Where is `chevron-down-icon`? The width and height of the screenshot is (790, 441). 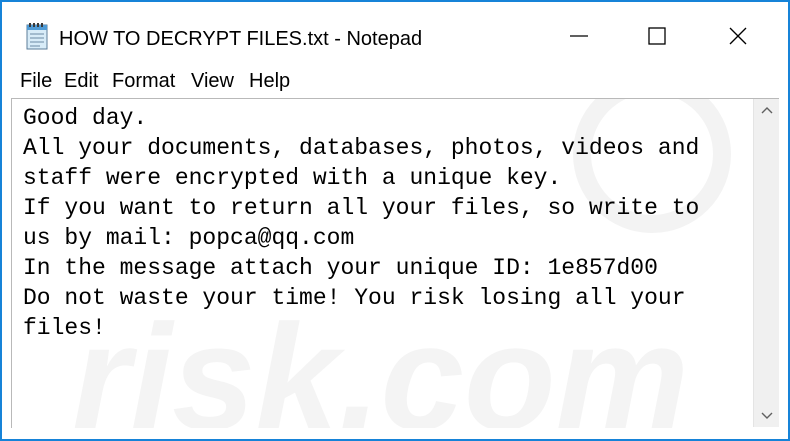 chevron-down-icon is located at coordinates (767, 416).